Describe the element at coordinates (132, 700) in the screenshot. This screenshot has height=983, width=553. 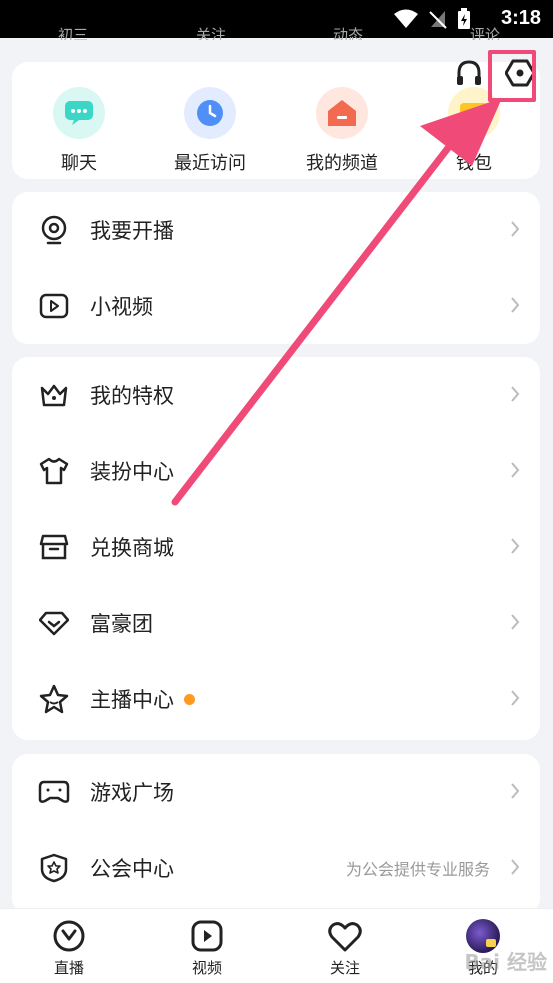
I see `menu-label: 主播中心` at that location.